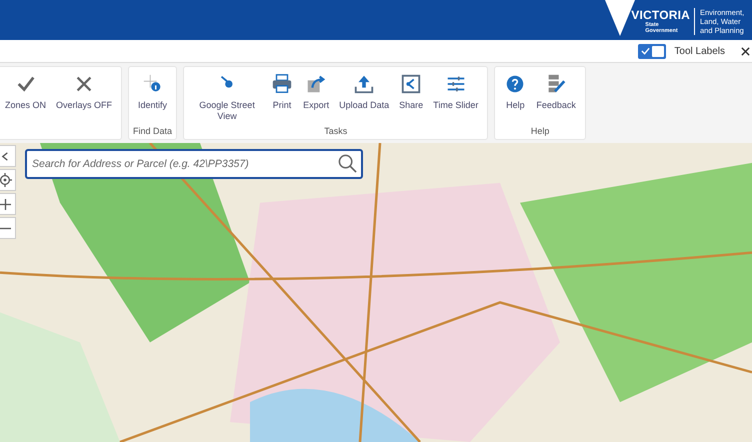 The image size is (752, 442). Describe the element at coordinates (152, 132) in the screenshot. I see `tool-group-title: Find Data` at that location.